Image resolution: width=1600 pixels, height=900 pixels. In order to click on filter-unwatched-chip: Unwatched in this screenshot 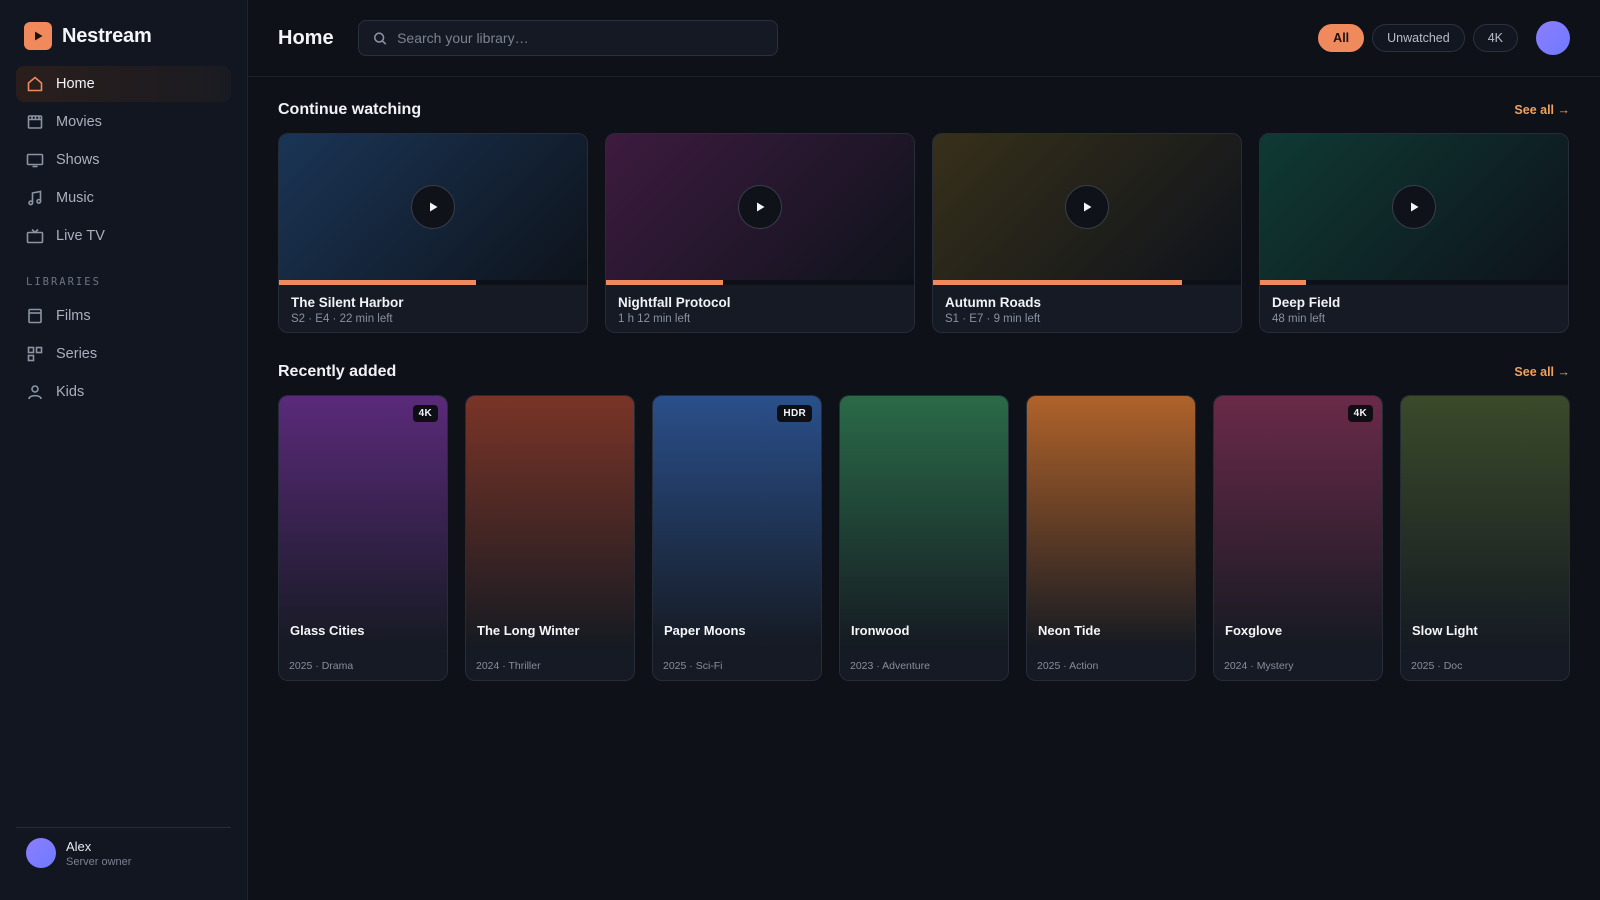, I will do `click(1418, 38)`.